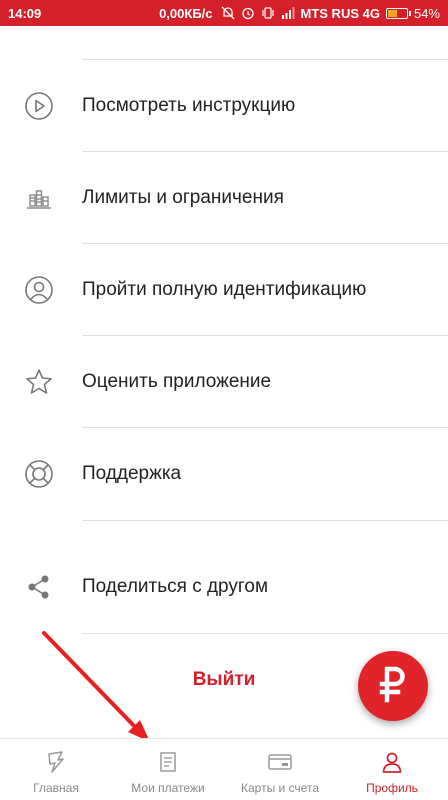 This screenshot has width=448, height=800. I want to click on menu-item-label: Пройти полную идентификацию, so click(224, 289).